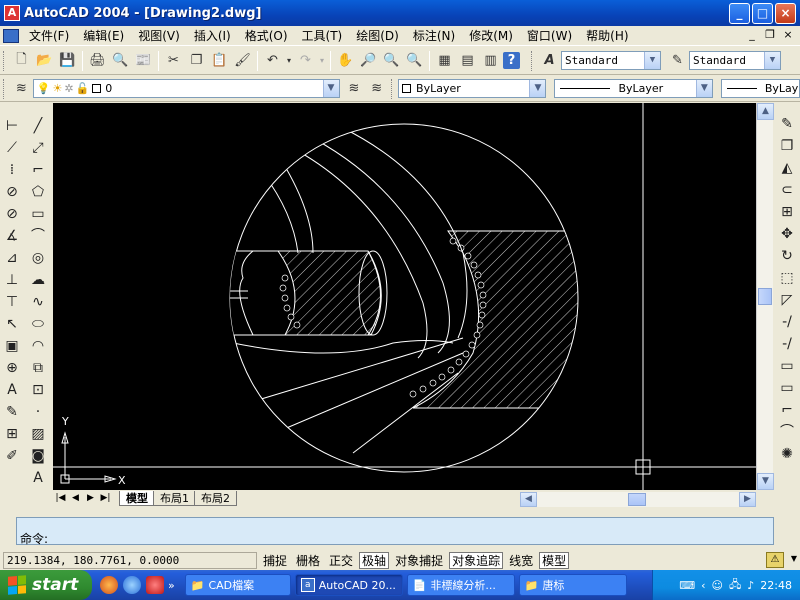 The image size is (800, 600). I want to click on tab-next-icon: ▶, so click(90, 498).